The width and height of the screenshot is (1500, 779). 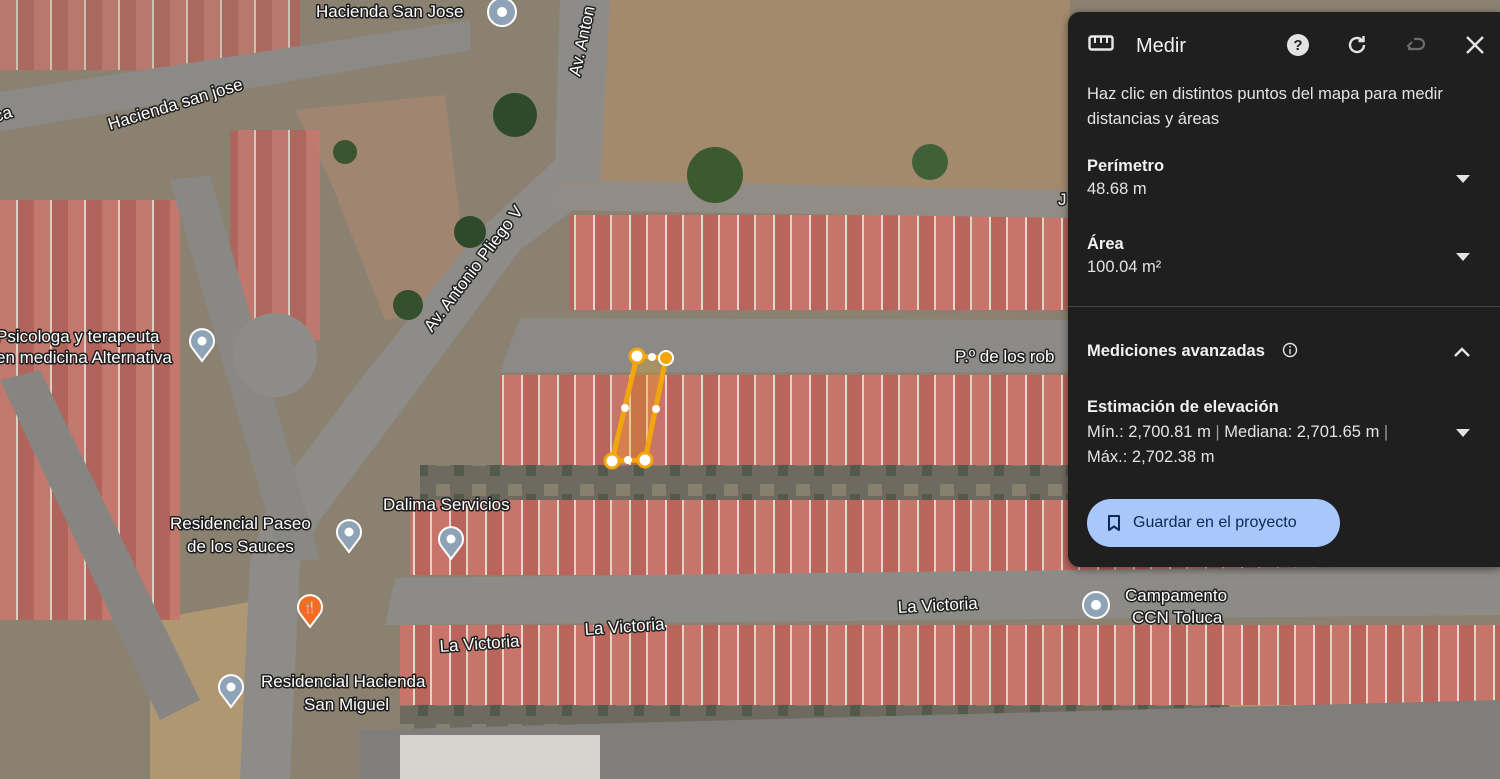 I want to click on cul-de-sac, so click(x=275, y=355).